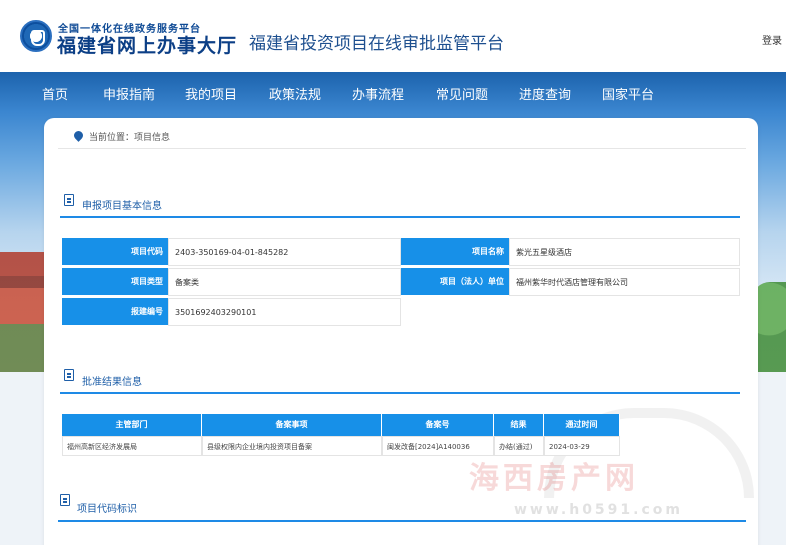  What do you see at coordinates (554, 478) in the screenshot?
I see `watermark-text: 海西房产网` at bounding box center [554, 478].